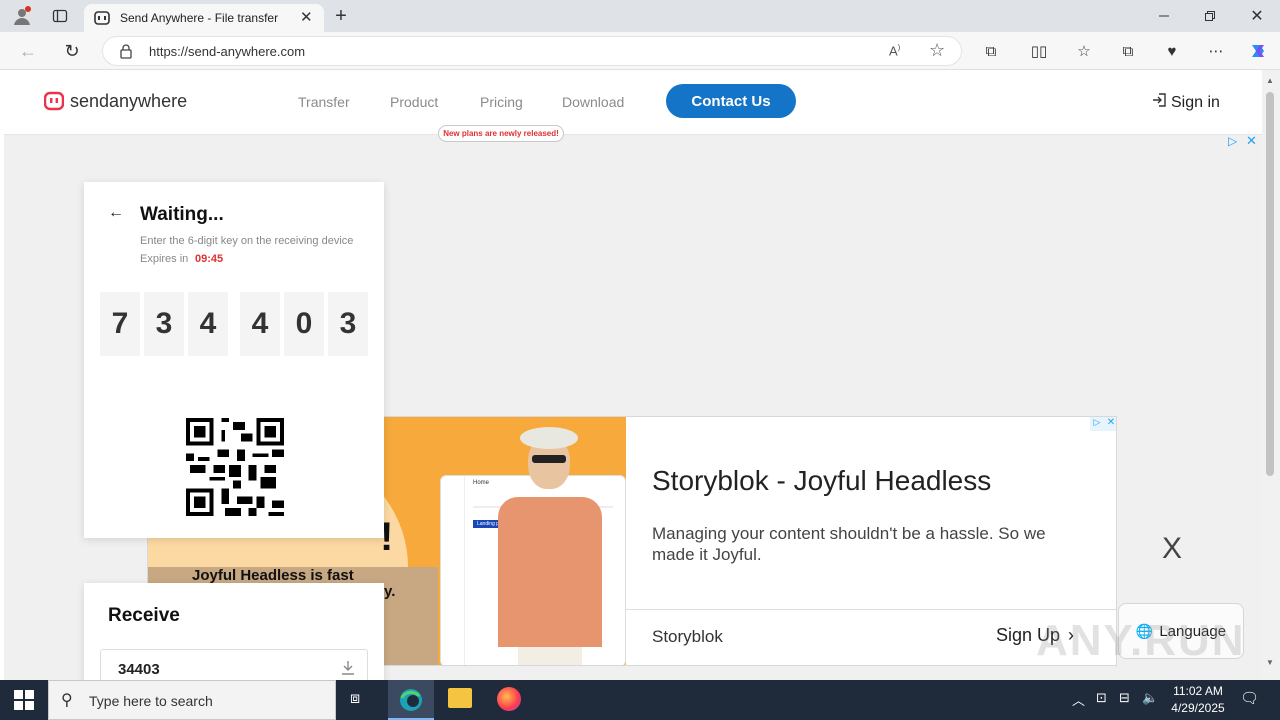 Image resolution: width=1280 pixels, height=720 pixels. What do you see at coordinates (1232, 141) in the screenshot?
I see `adchoices-icon: ▷` at bounding box center [1232, 141].